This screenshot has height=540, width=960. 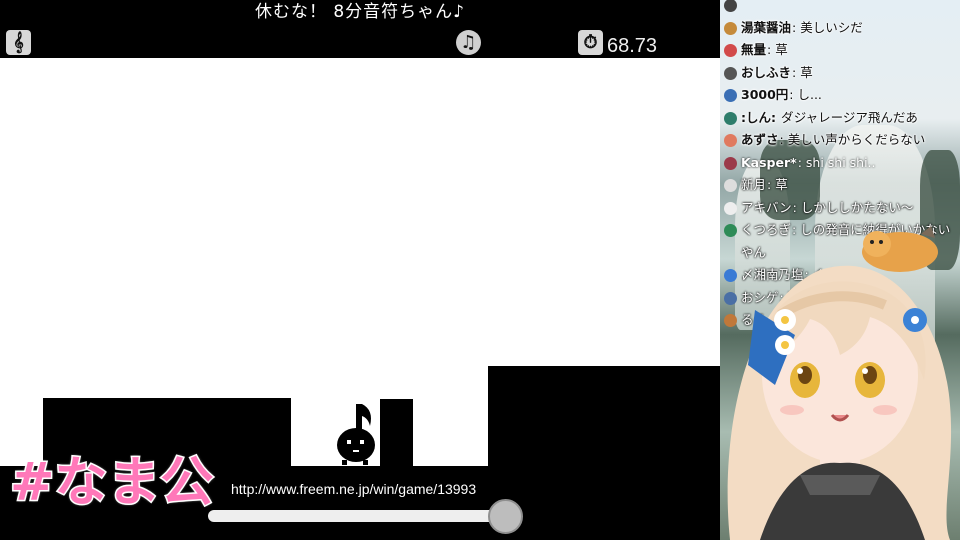 What do you see at coordinates (360, 12) in the screenshot?
I see `game-title: 休むな！ 8分音符ちゃん♪` at bounding box center [360, 12].